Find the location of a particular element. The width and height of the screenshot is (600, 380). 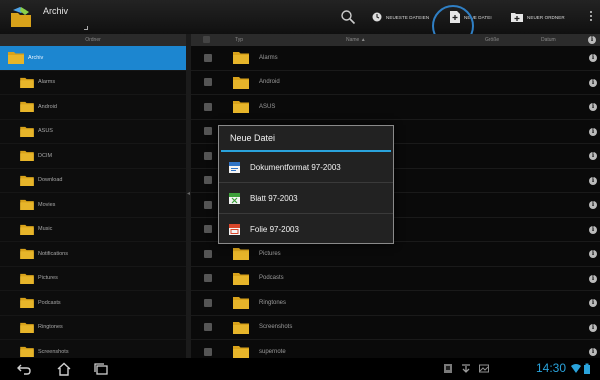

folder-tree-item-label: Android is located at coordinates (47, 106).